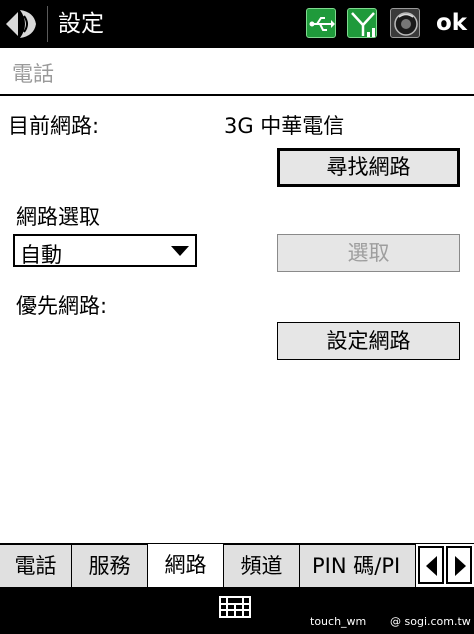  Describe the element at coordinates (368, 341) in the screenshot. I see `set-network-button: 設定網路` at that location.